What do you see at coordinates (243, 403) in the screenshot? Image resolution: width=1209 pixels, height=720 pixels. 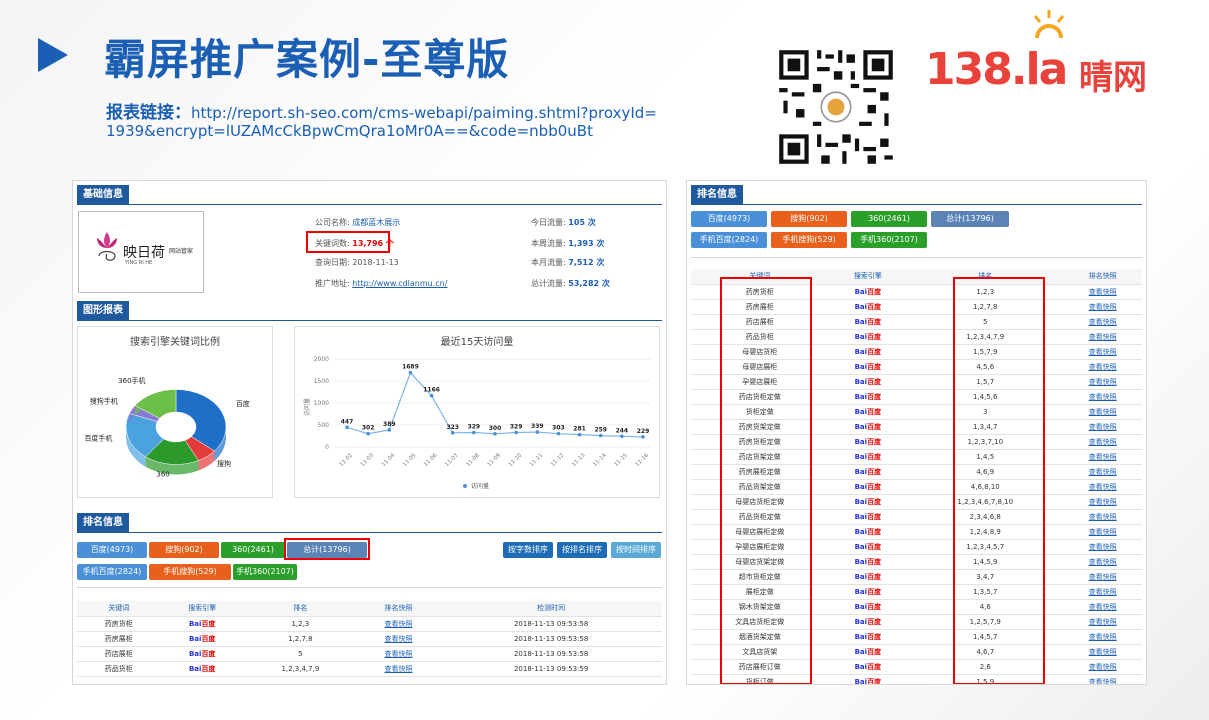 I see `pie-label: 百度` at bounding box center [243, 403].